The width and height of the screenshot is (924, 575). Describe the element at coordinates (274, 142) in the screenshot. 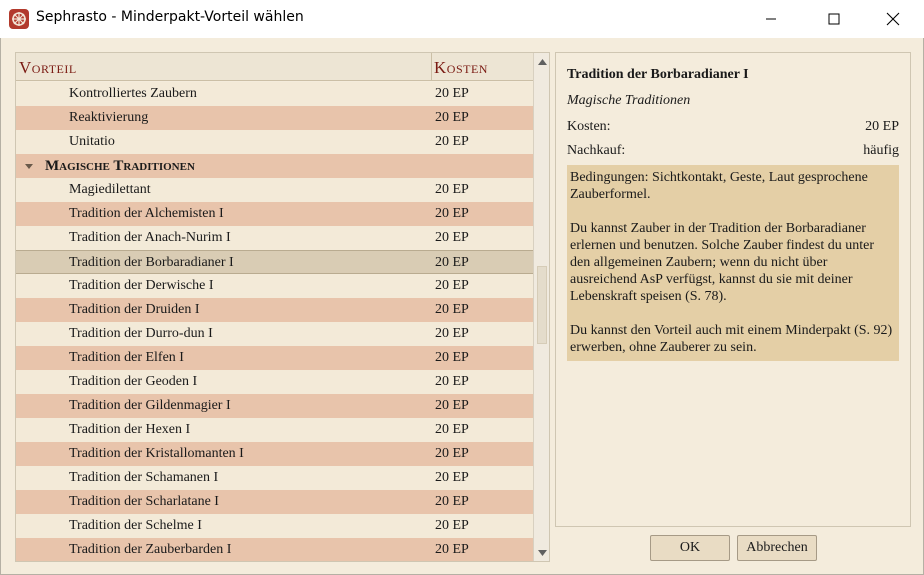

I see `tree-row: Unitatio 20 EP` at that location.